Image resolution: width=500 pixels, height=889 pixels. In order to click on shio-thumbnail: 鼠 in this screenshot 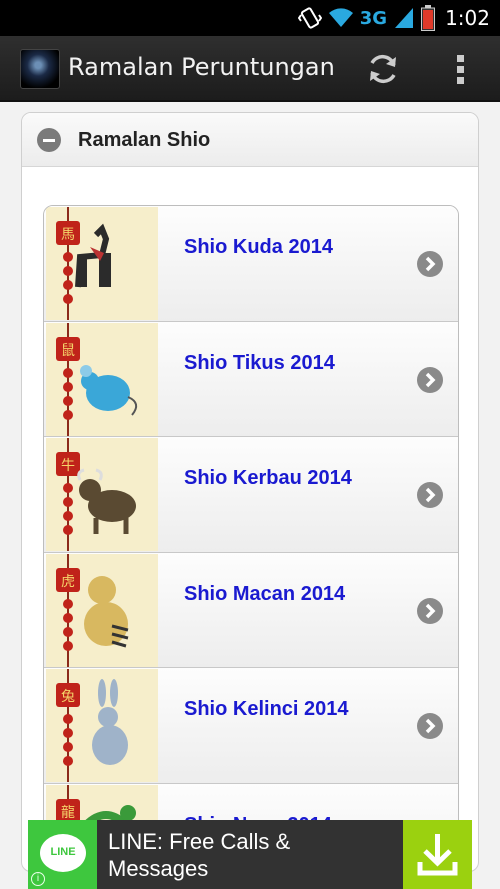, I will do `click(102, 379)`.